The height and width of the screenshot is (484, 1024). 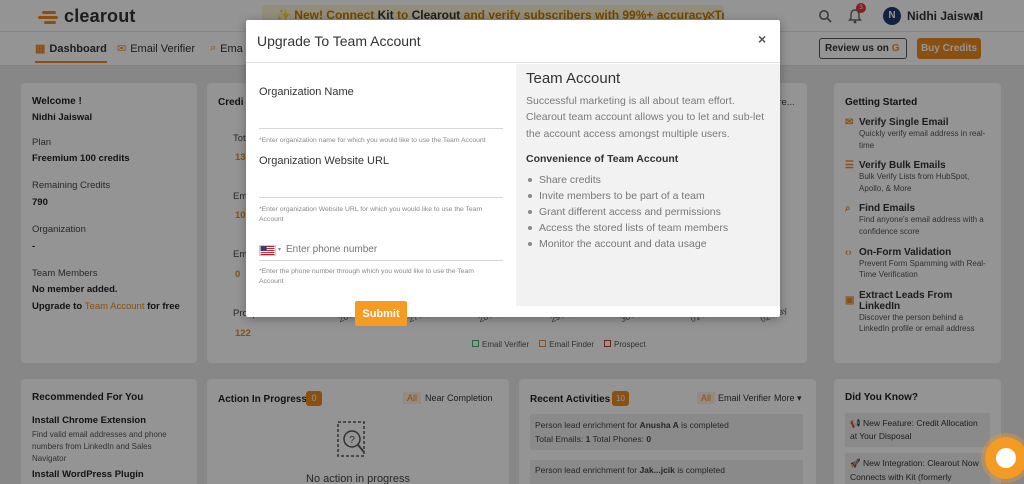 What do you see at coordinates (573, 78) in the screenshot?
I see `info-title: Team Account` at bounding box center [573, 78].